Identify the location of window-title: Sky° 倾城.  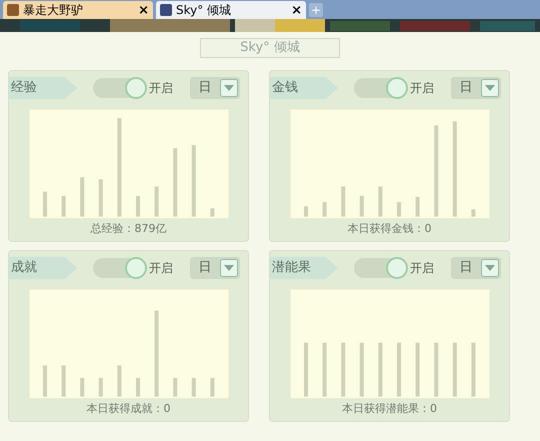
(270, 48).